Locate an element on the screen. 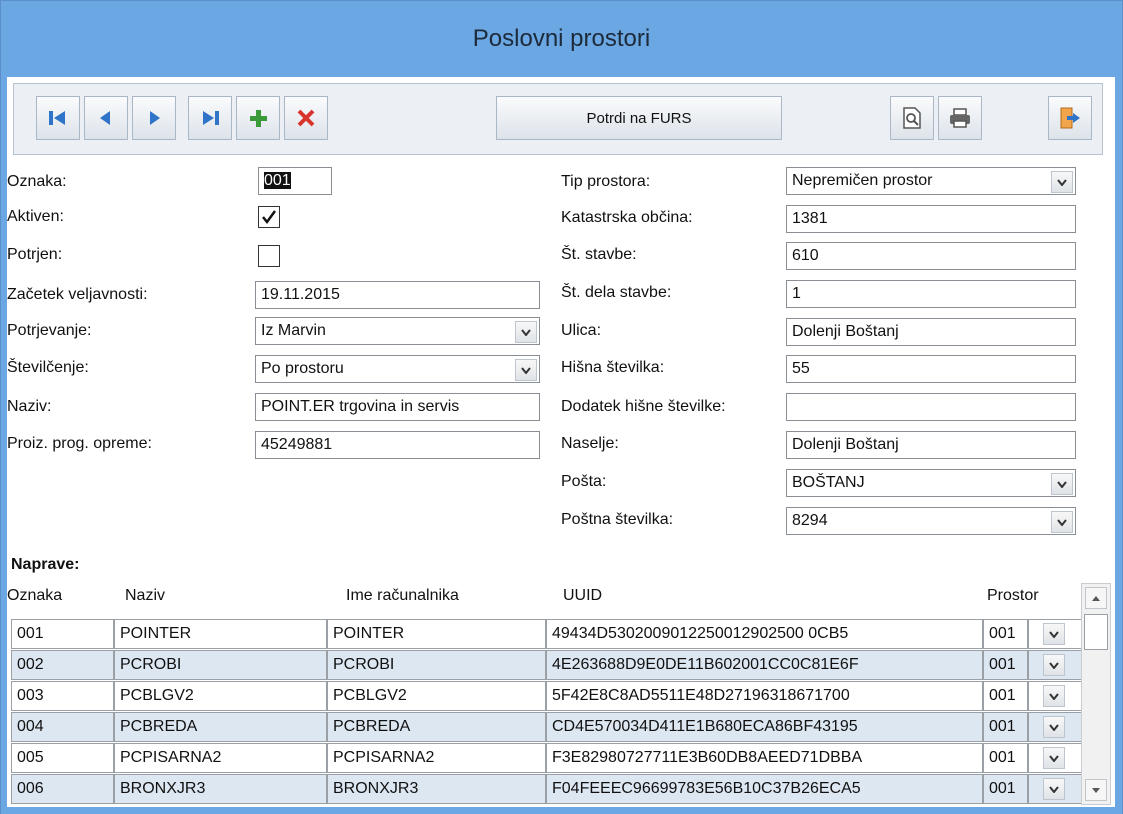 Image resolution: width=1123 pixels, height=814 pixels. first-record-button is located at coordinates (58, 118).